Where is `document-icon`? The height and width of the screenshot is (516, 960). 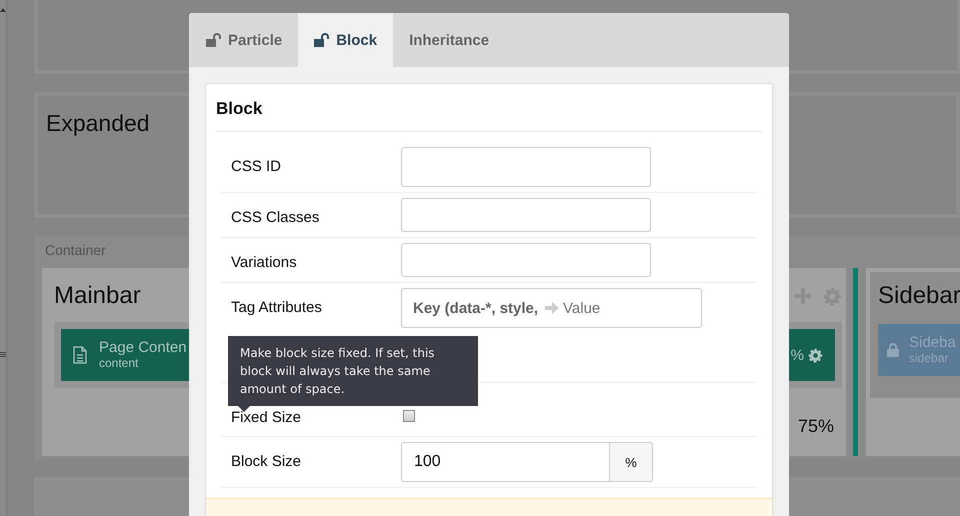 document-icon is located at coordinates (80, 355).